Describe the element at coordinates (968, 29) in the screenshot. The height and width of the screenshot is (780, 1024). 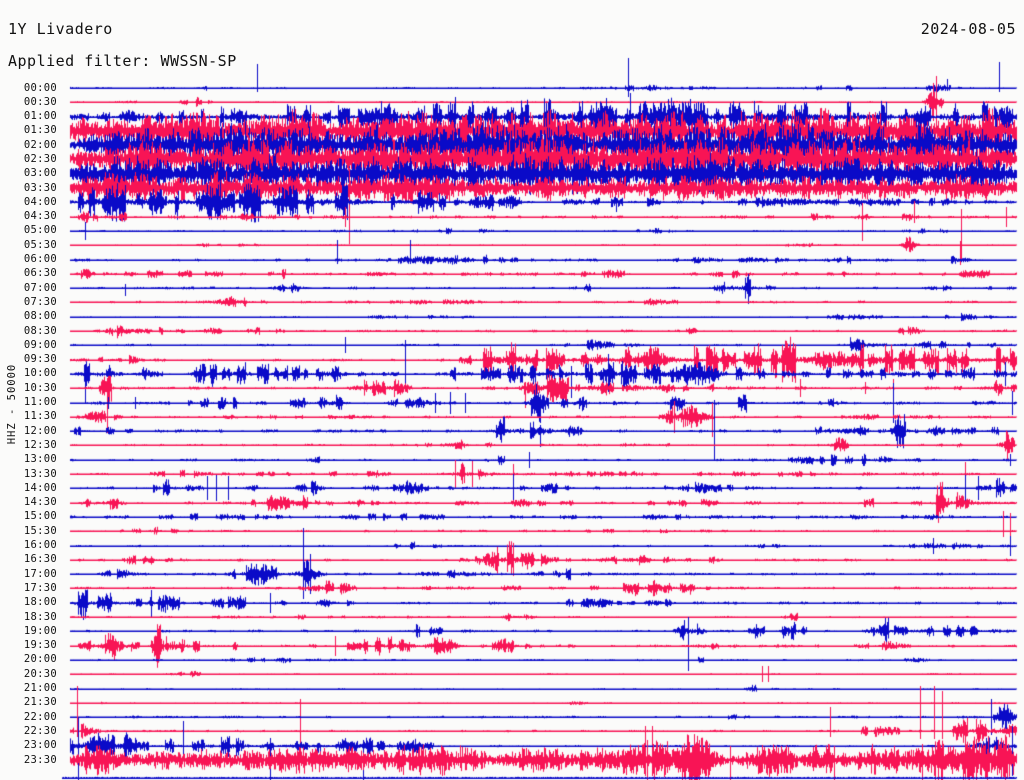
I see `date-label: 2024-08-05` at that location.